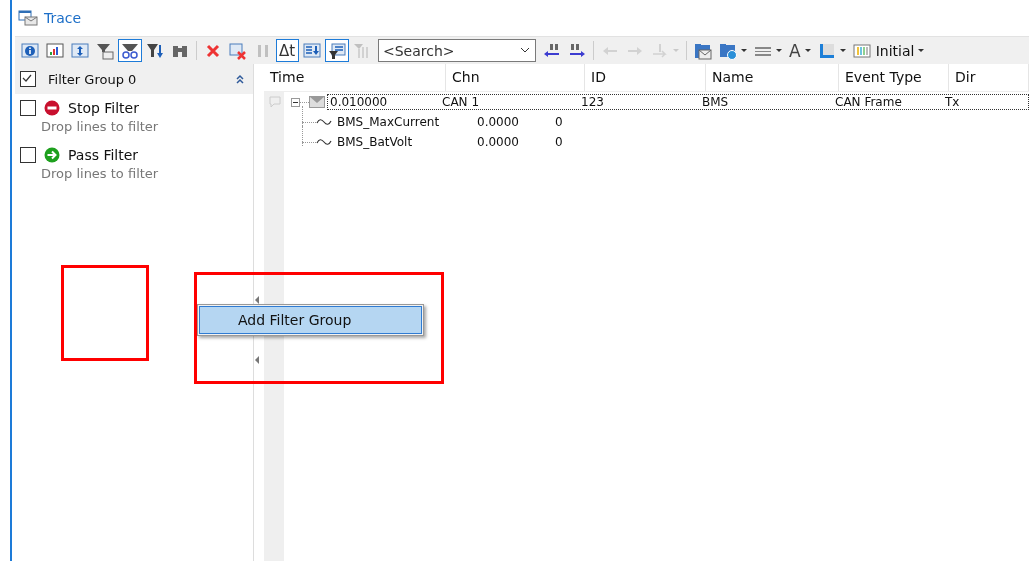 The width and height of the screenshot is (1029, 561). What do you see at coordinates (93, 79) in the screenshot?
I see `filter-group-label: Filter Group 0` at bounding box center [93, 79].